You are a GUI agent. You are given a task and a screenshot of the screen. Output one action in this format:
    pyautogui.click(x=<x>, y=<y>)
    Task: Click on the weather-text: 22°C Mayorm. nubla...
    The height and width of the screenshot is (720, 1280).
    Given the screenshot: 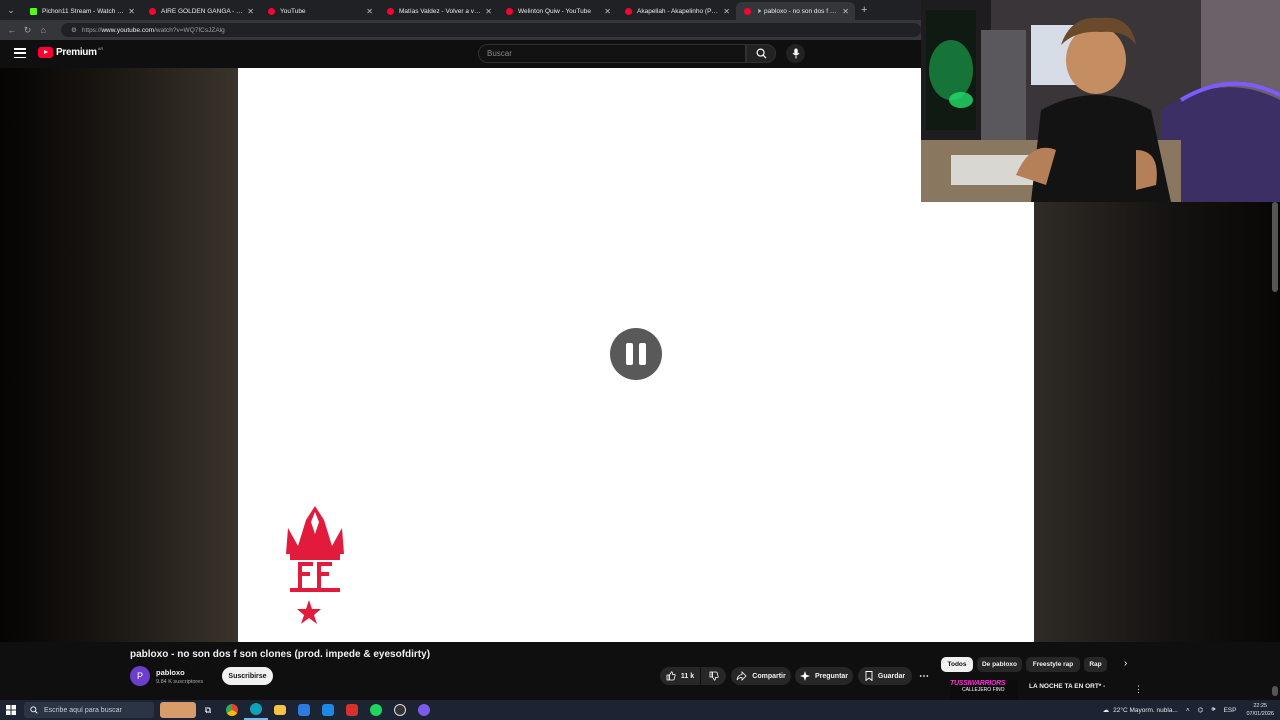 What is the action you would take?
    pyautogui.click(x=1145, y=710)
    